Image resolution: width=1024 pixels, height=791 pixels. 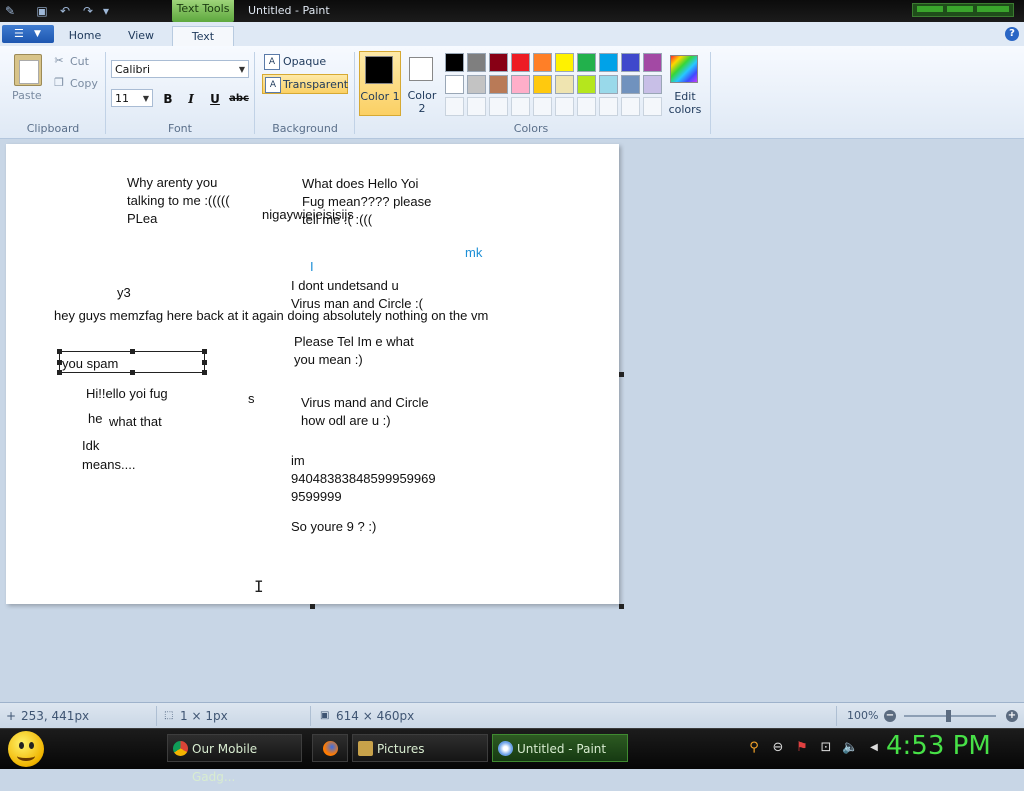 I want to click on transparent-button: A Transparent, so click(x=305, y=84).